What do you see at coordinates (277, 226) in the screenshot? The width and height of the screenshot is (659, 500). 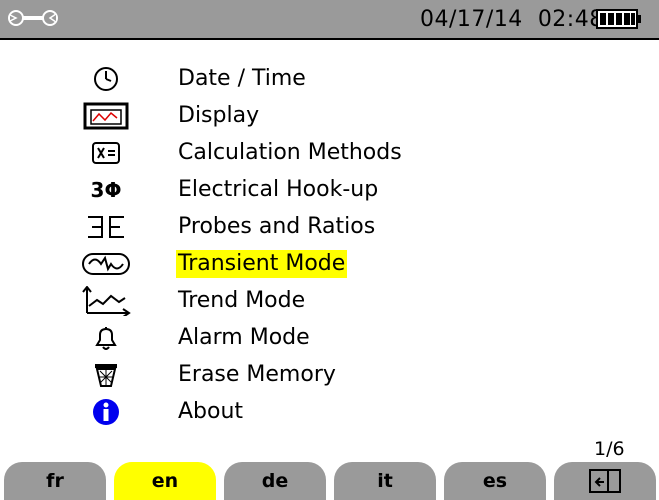 I see `menu-item-label: Probes and Ratios` at bounding box center [277, 226].